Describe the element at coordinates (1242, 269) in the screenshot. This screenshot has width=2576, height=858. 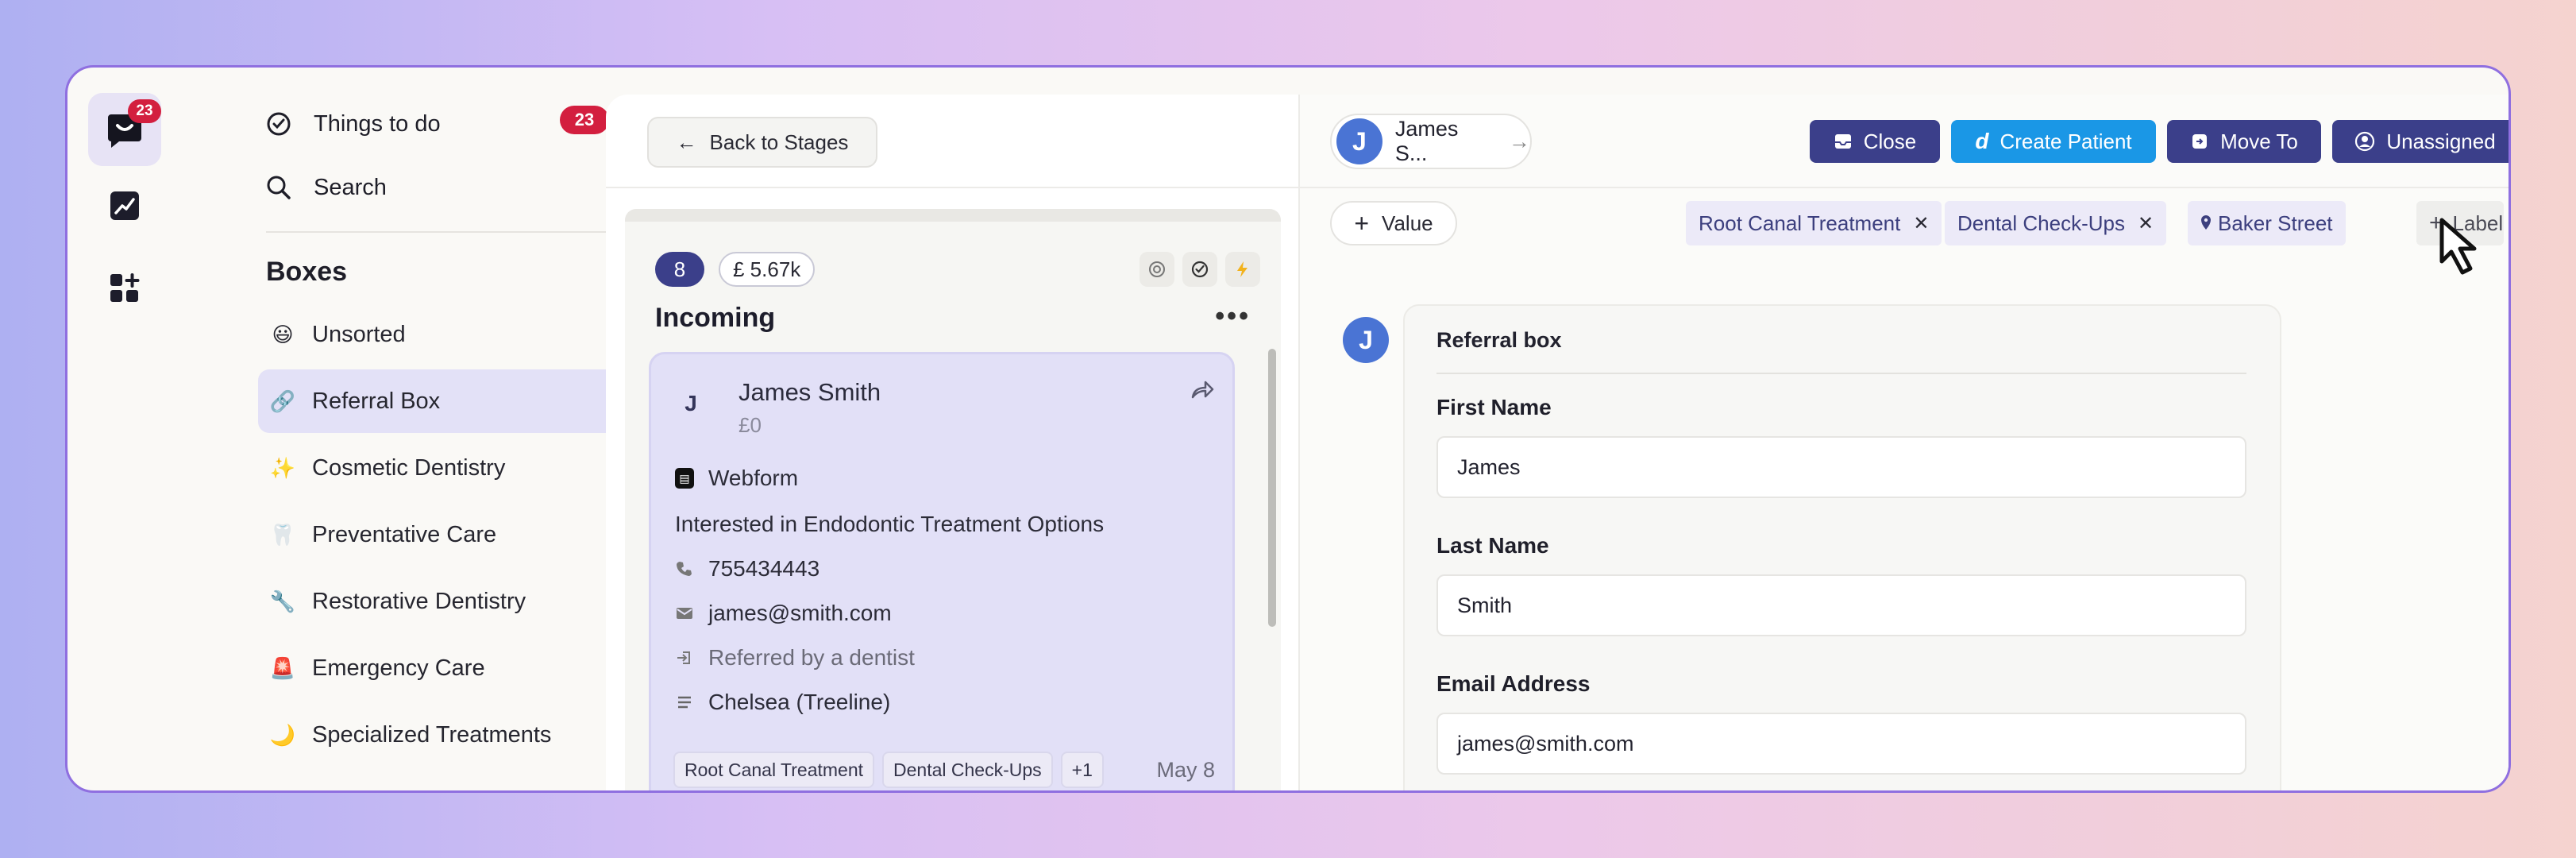
I see `lightning-icon` at that location.